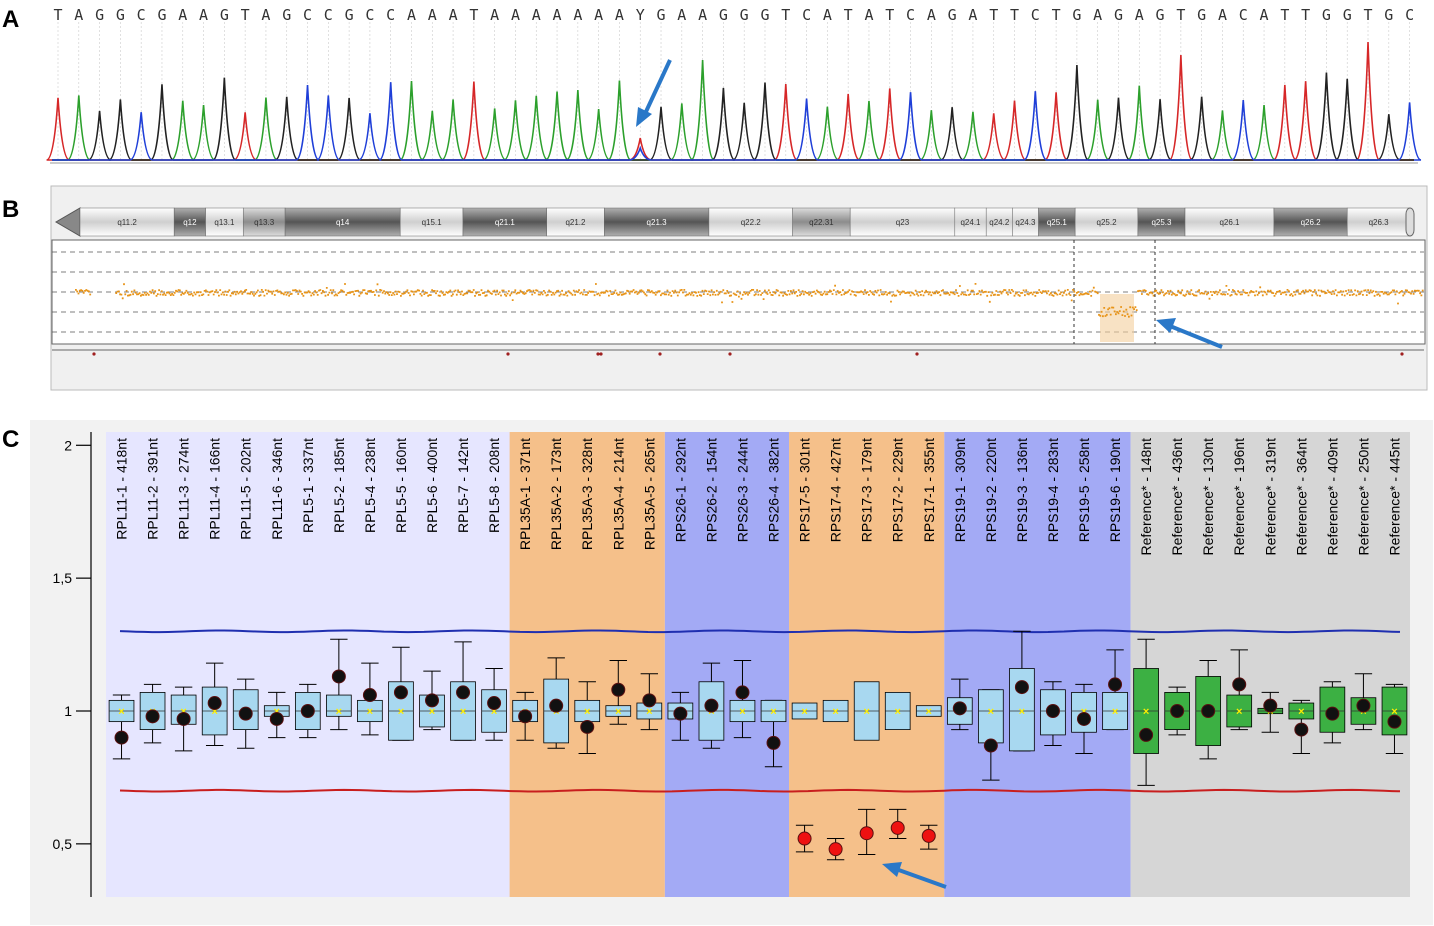  I want to click on probe-label: Reference* - 250nt, so click(1363, 497).